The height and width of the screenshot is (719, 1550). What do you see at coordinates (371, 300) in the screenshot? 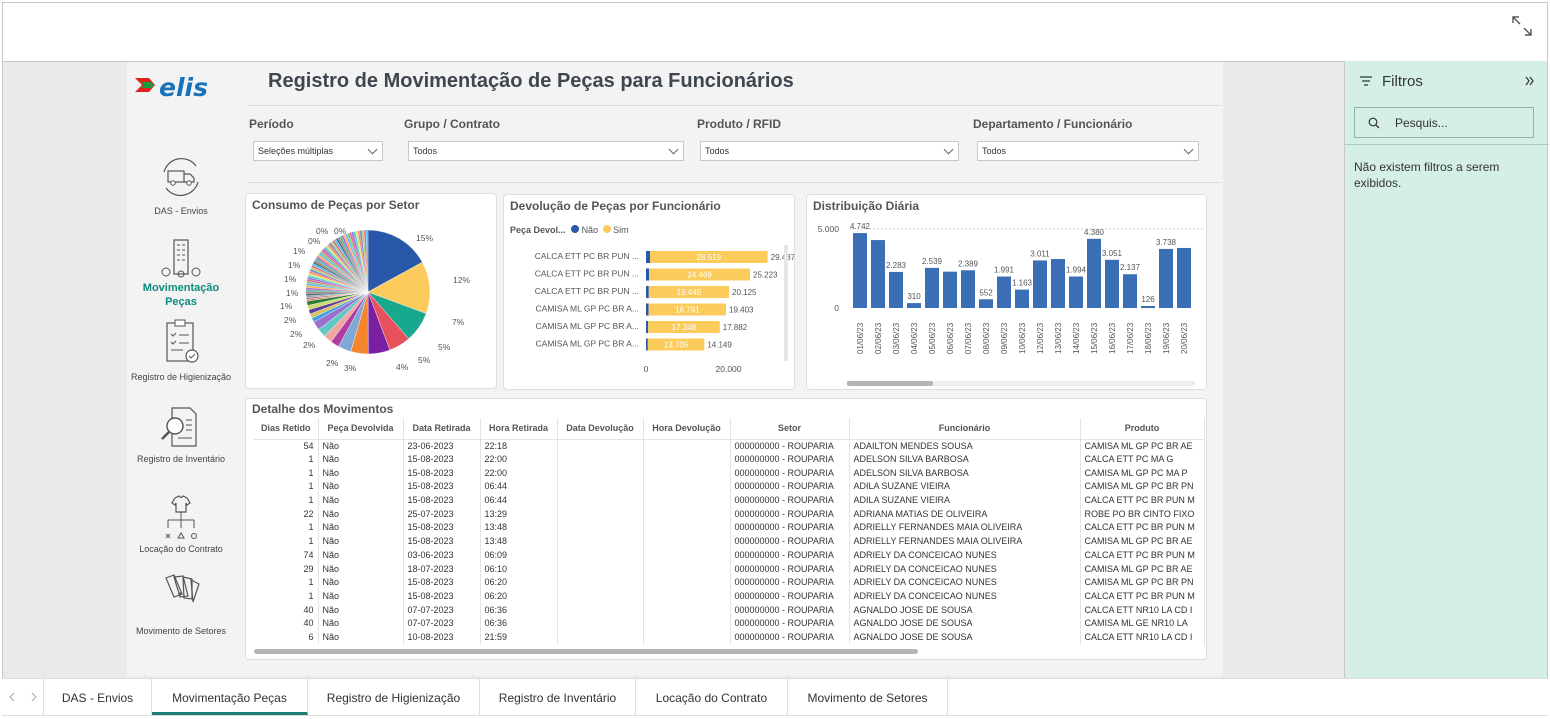
I see `pie-chart: 15%12%7%5%5%4%3%2%2%2%2%1%1%1%1%1%0%0% 0%` at bounding box center [371, 300].